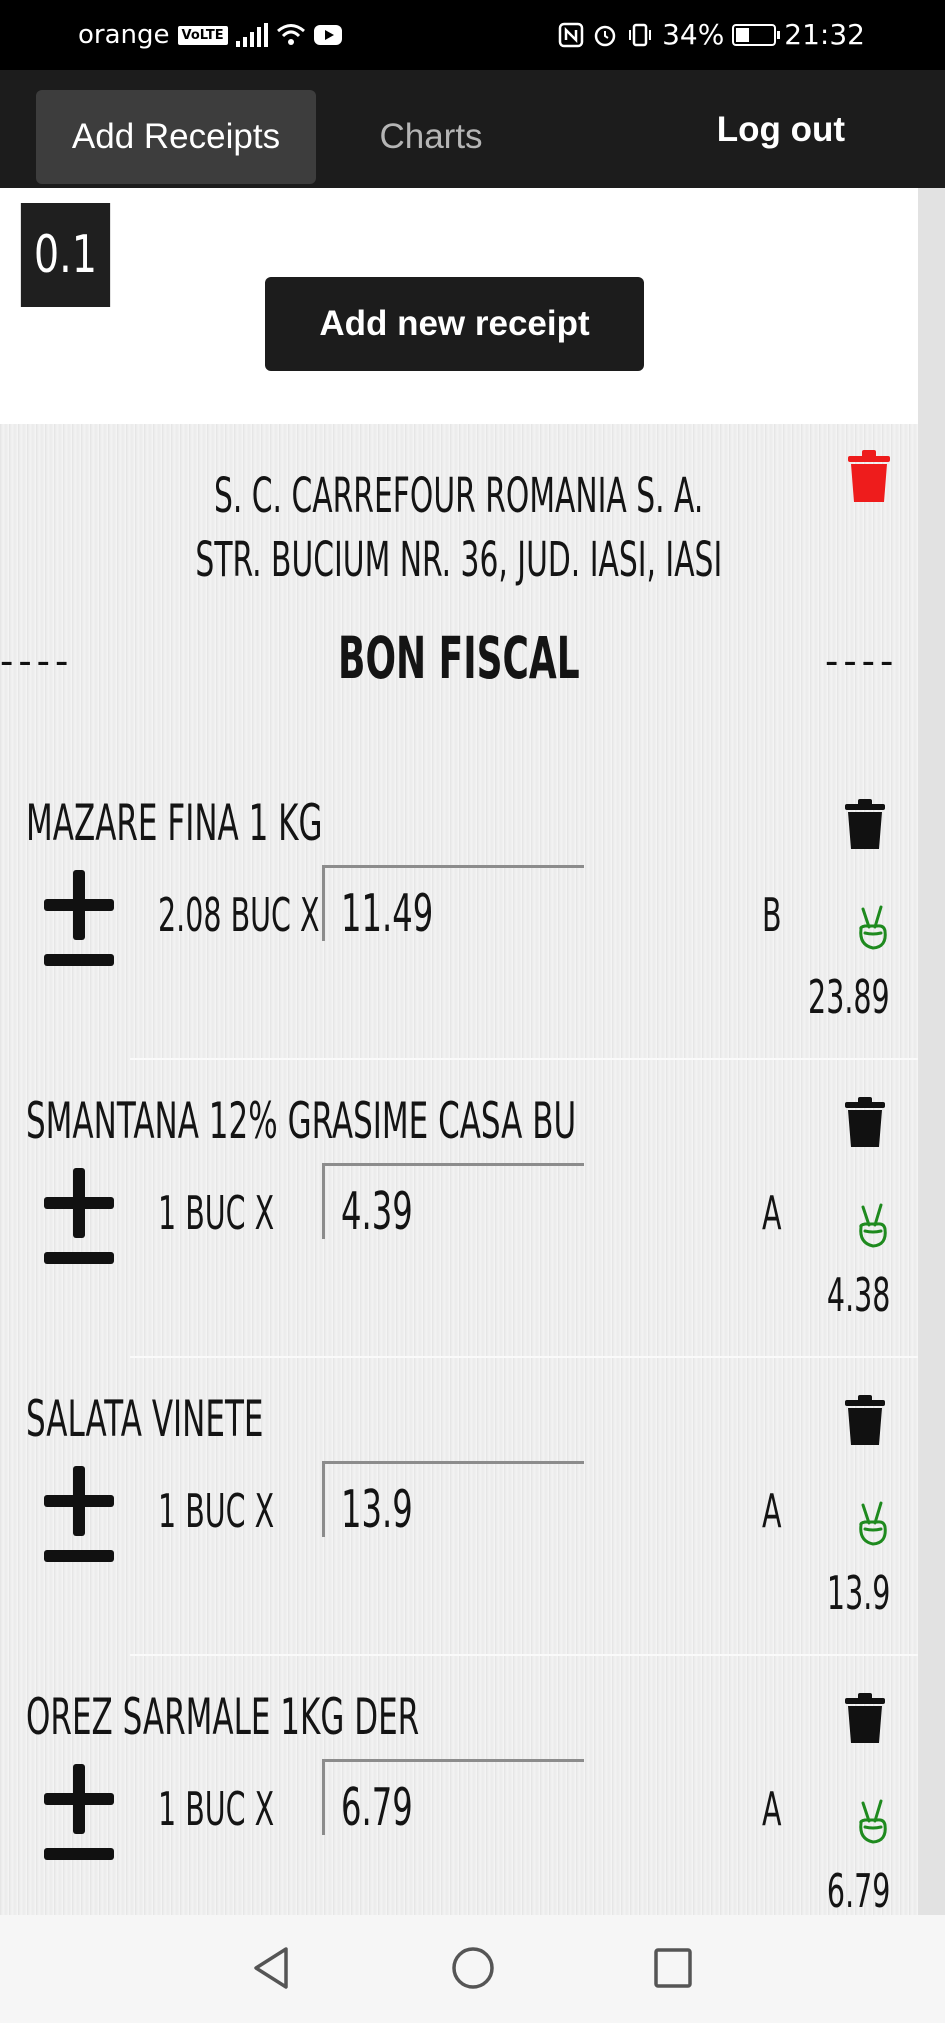 The width and height of the screenshot is (945, 2023). I want to click on receipt-item: OREZ SARMALE 1KG DER 1 BUC X 6.79 A 6.79, so click(459, 1794).